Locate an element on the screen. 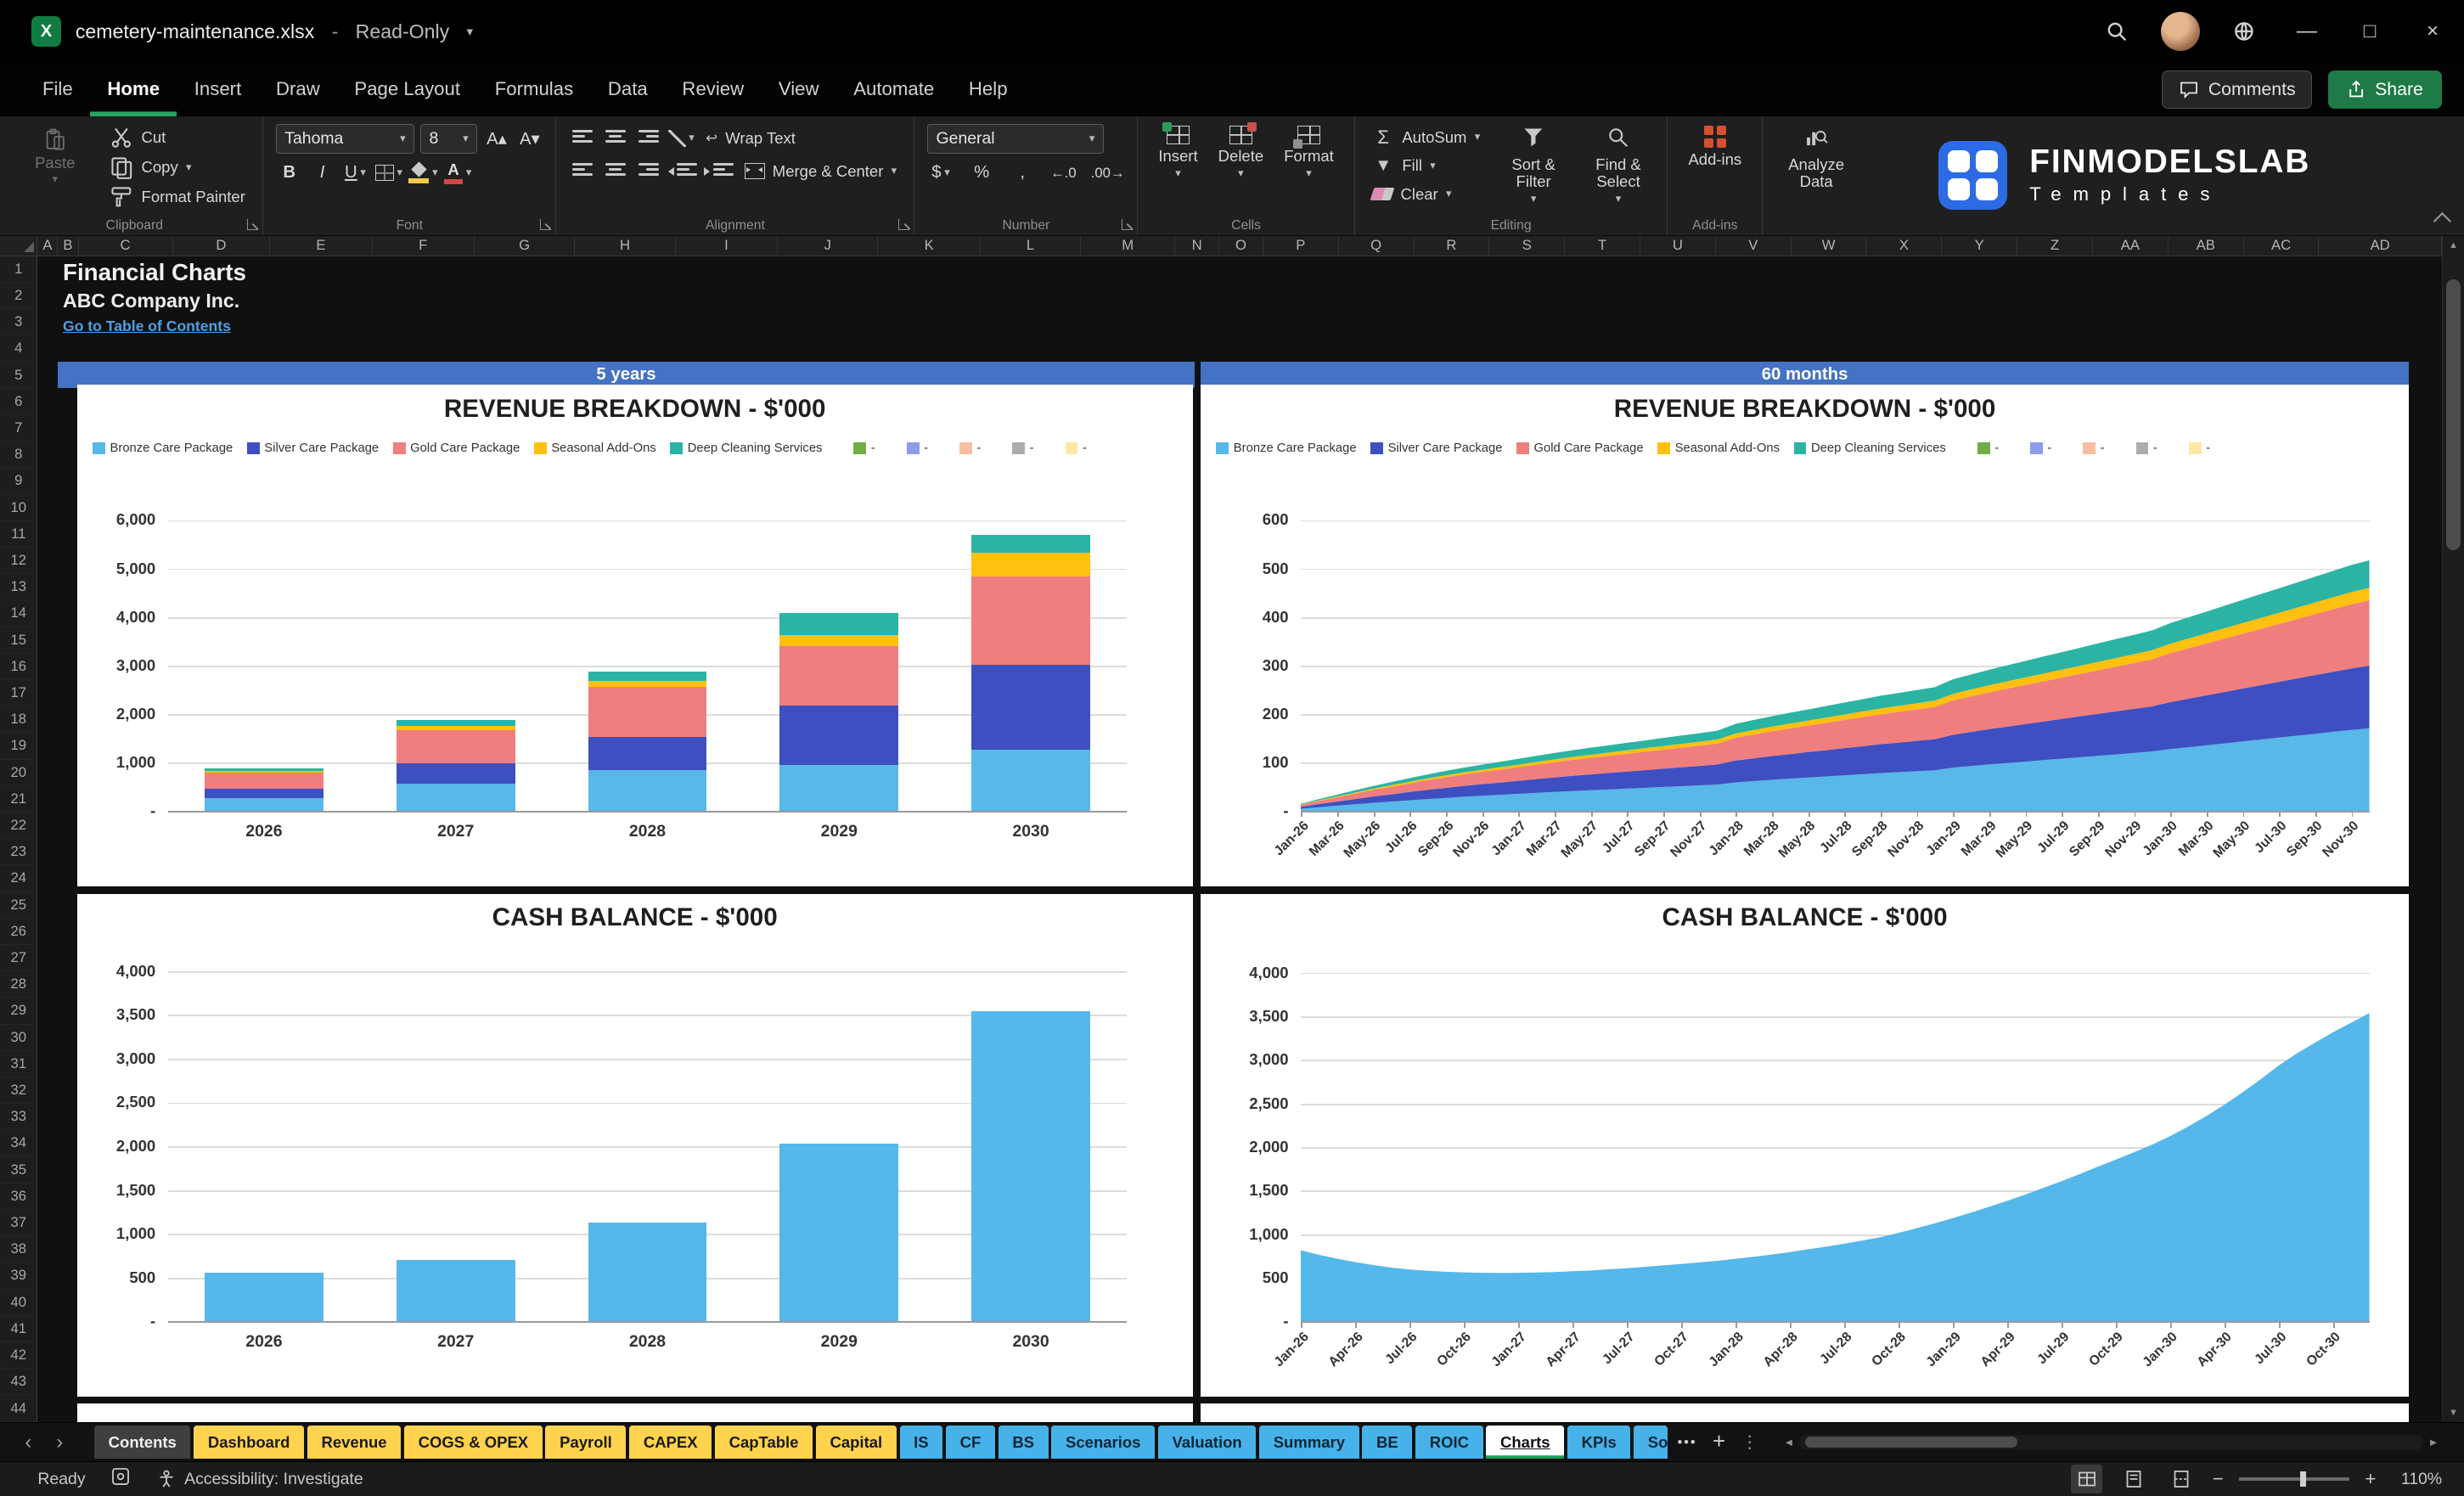 This screenshot has width=2464, height=1496. row-header-20: 20 is located at coordinates (18, 773).